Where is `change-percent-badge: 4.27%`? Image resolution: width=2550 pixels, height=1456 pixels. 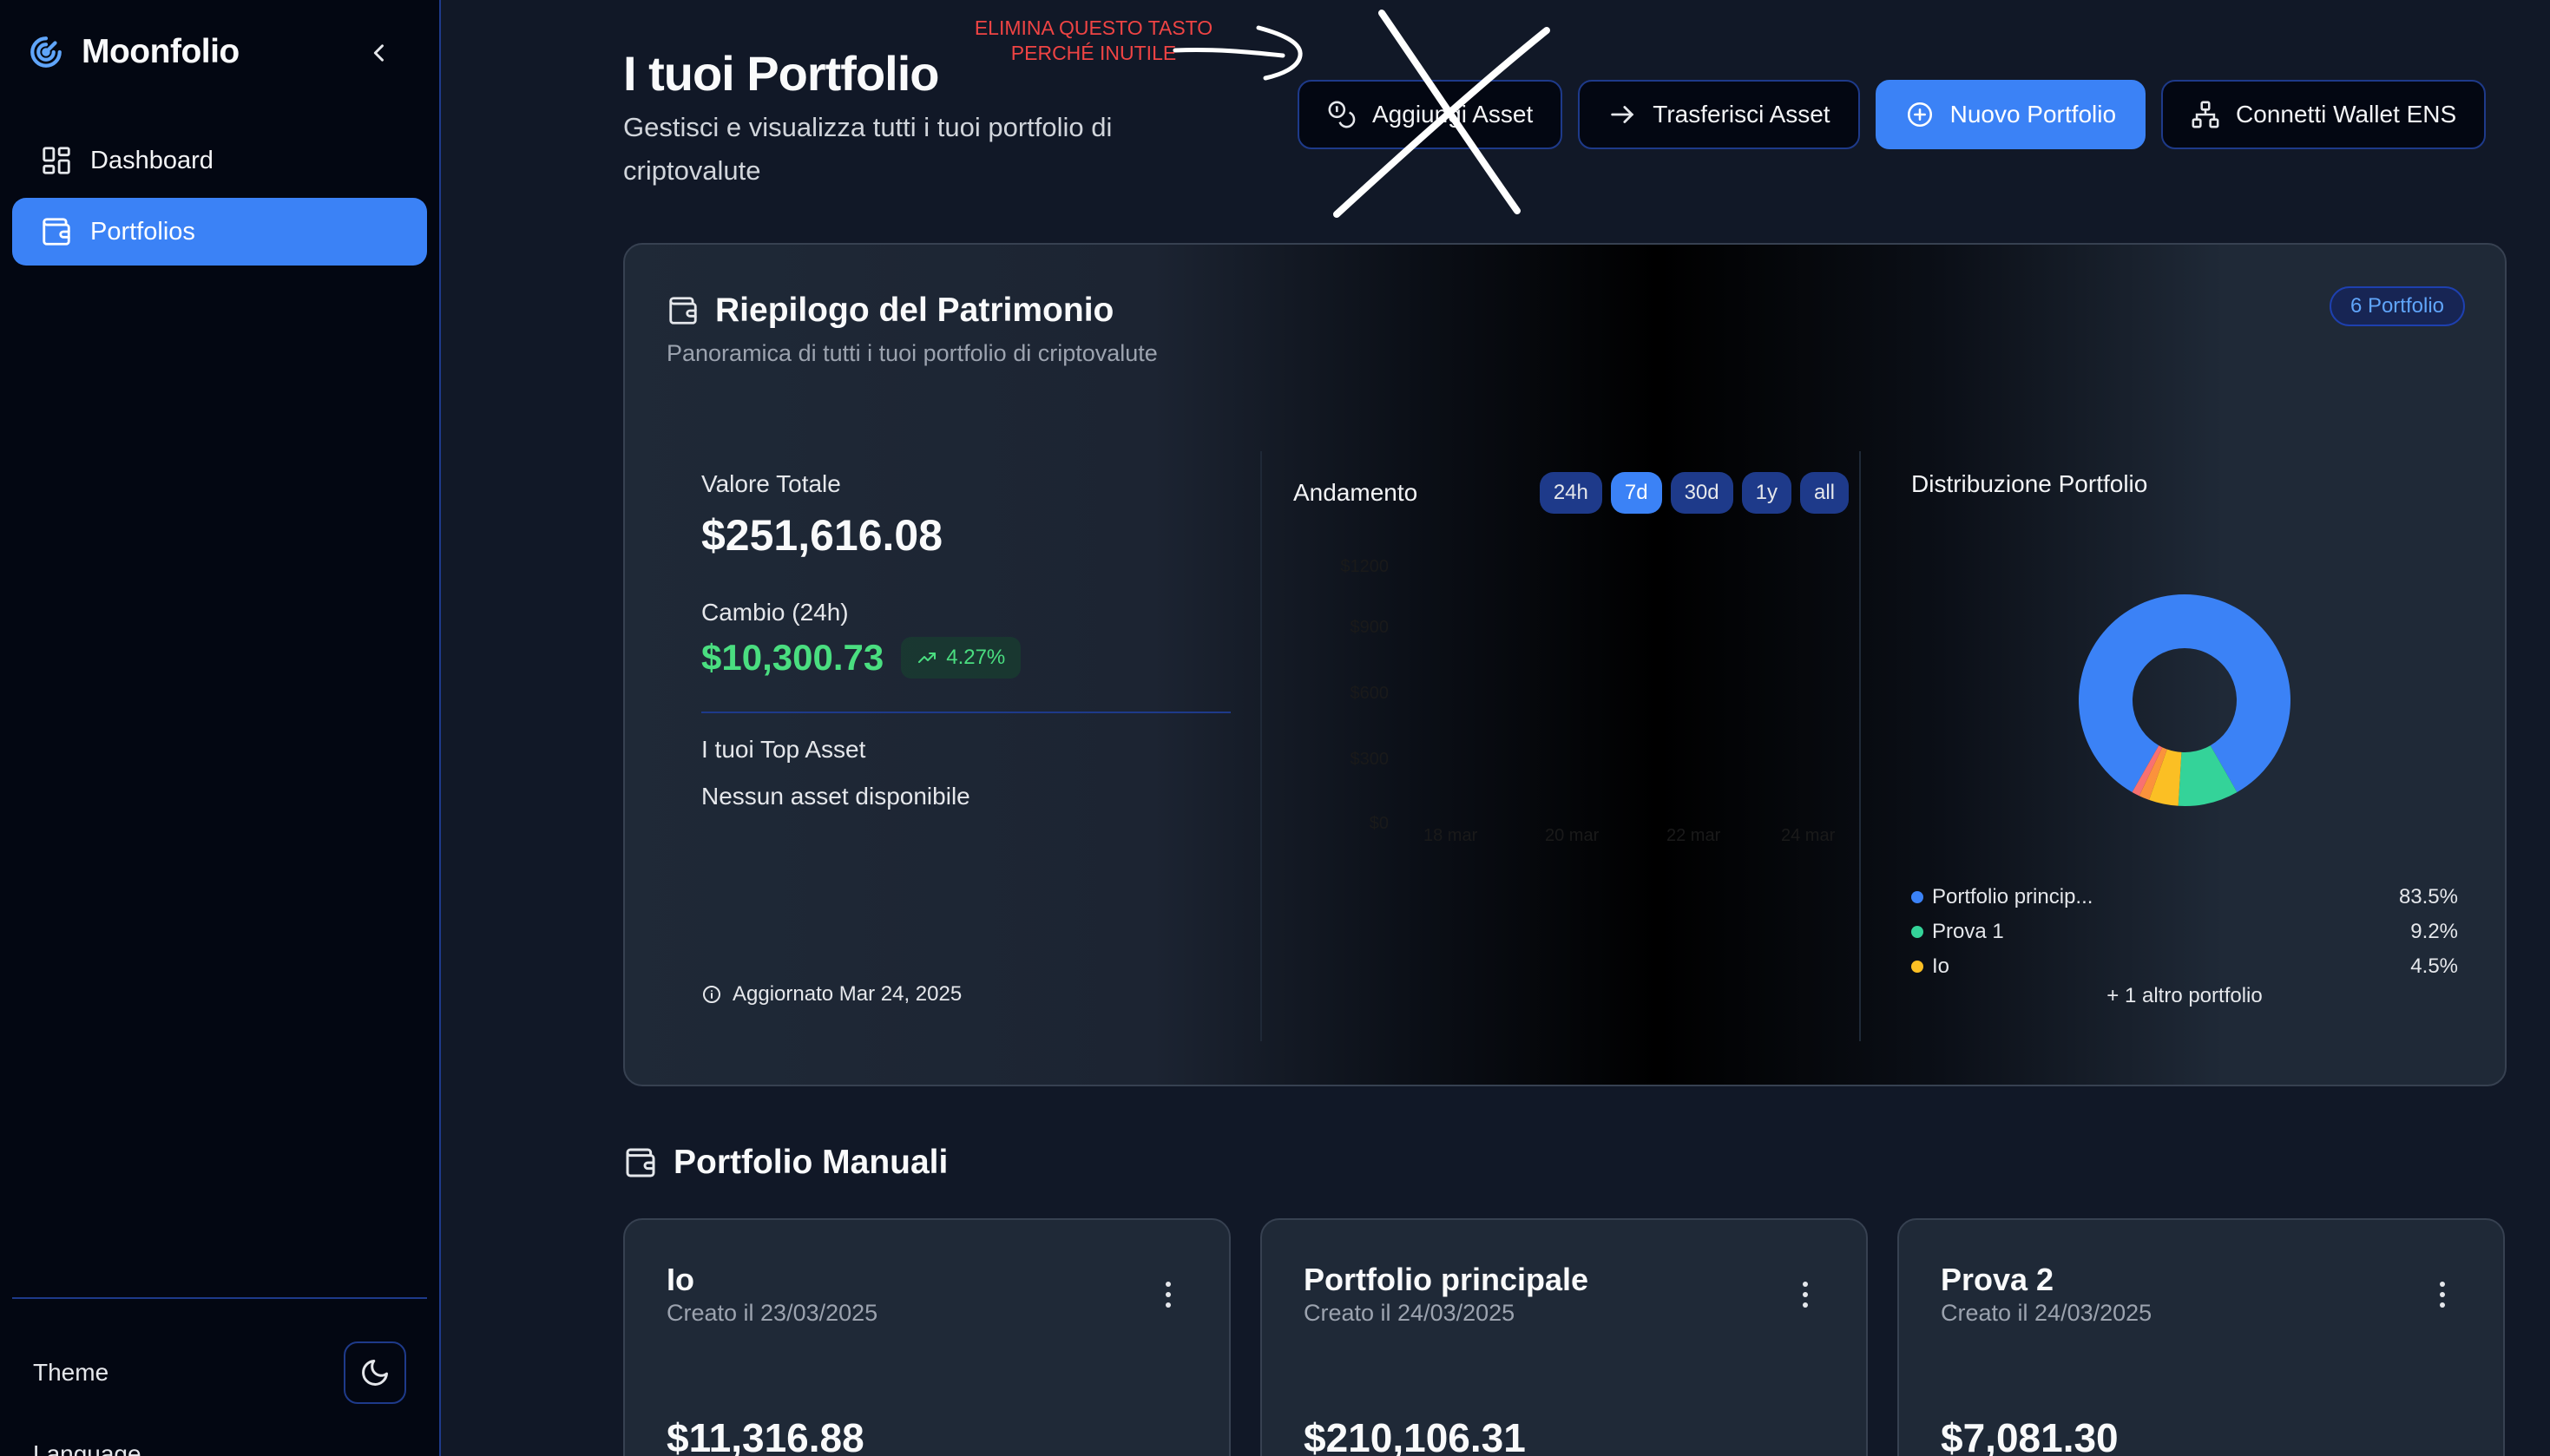
change-percent-badge: 4.27% is located at coordinates (961, 658).